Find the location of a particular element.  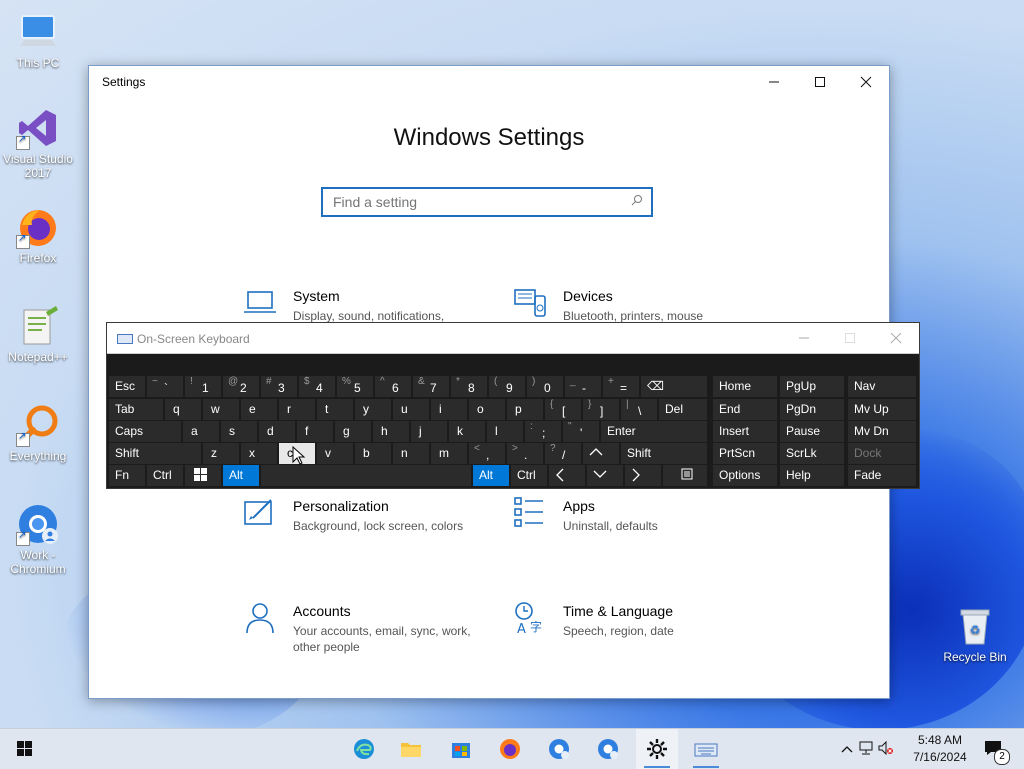

search-input is located at coordinates (468, 202).